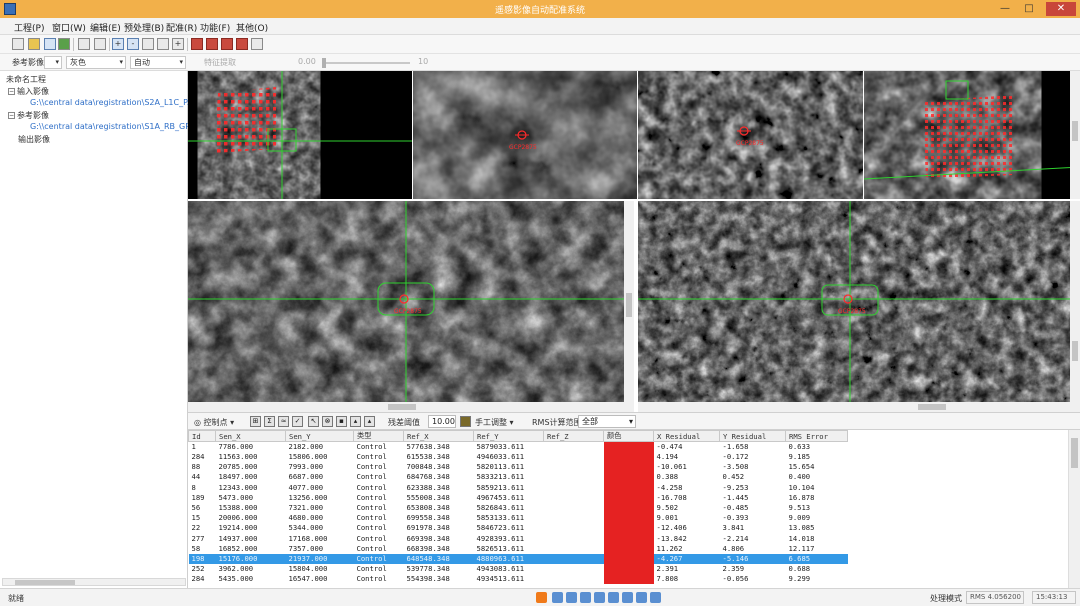 This screenshot has height=606, width=1080. I want to click on full-extent-icon, so click(100, 44).